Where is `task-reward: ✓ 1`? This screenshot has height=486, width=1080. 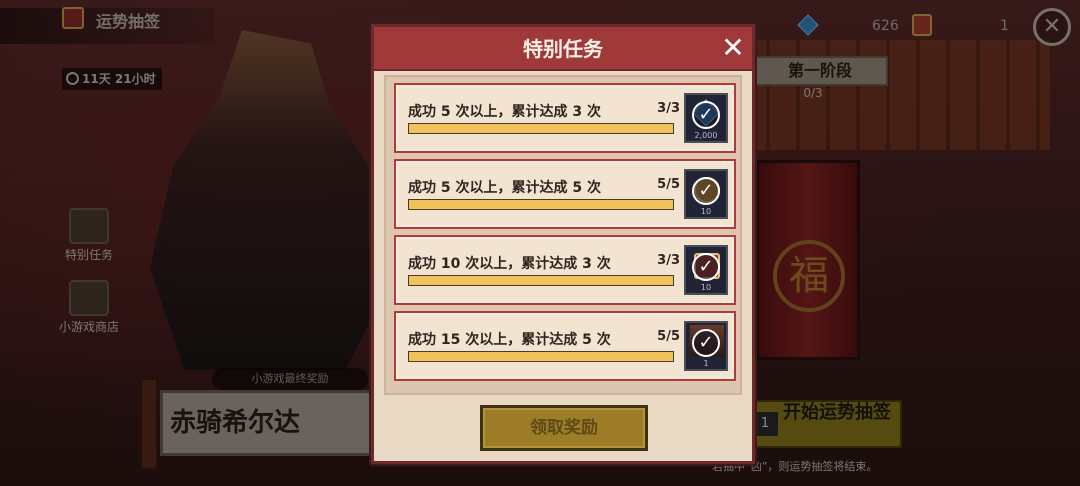
task-reward: ✓ 1 is located at coordinates (706, 346).